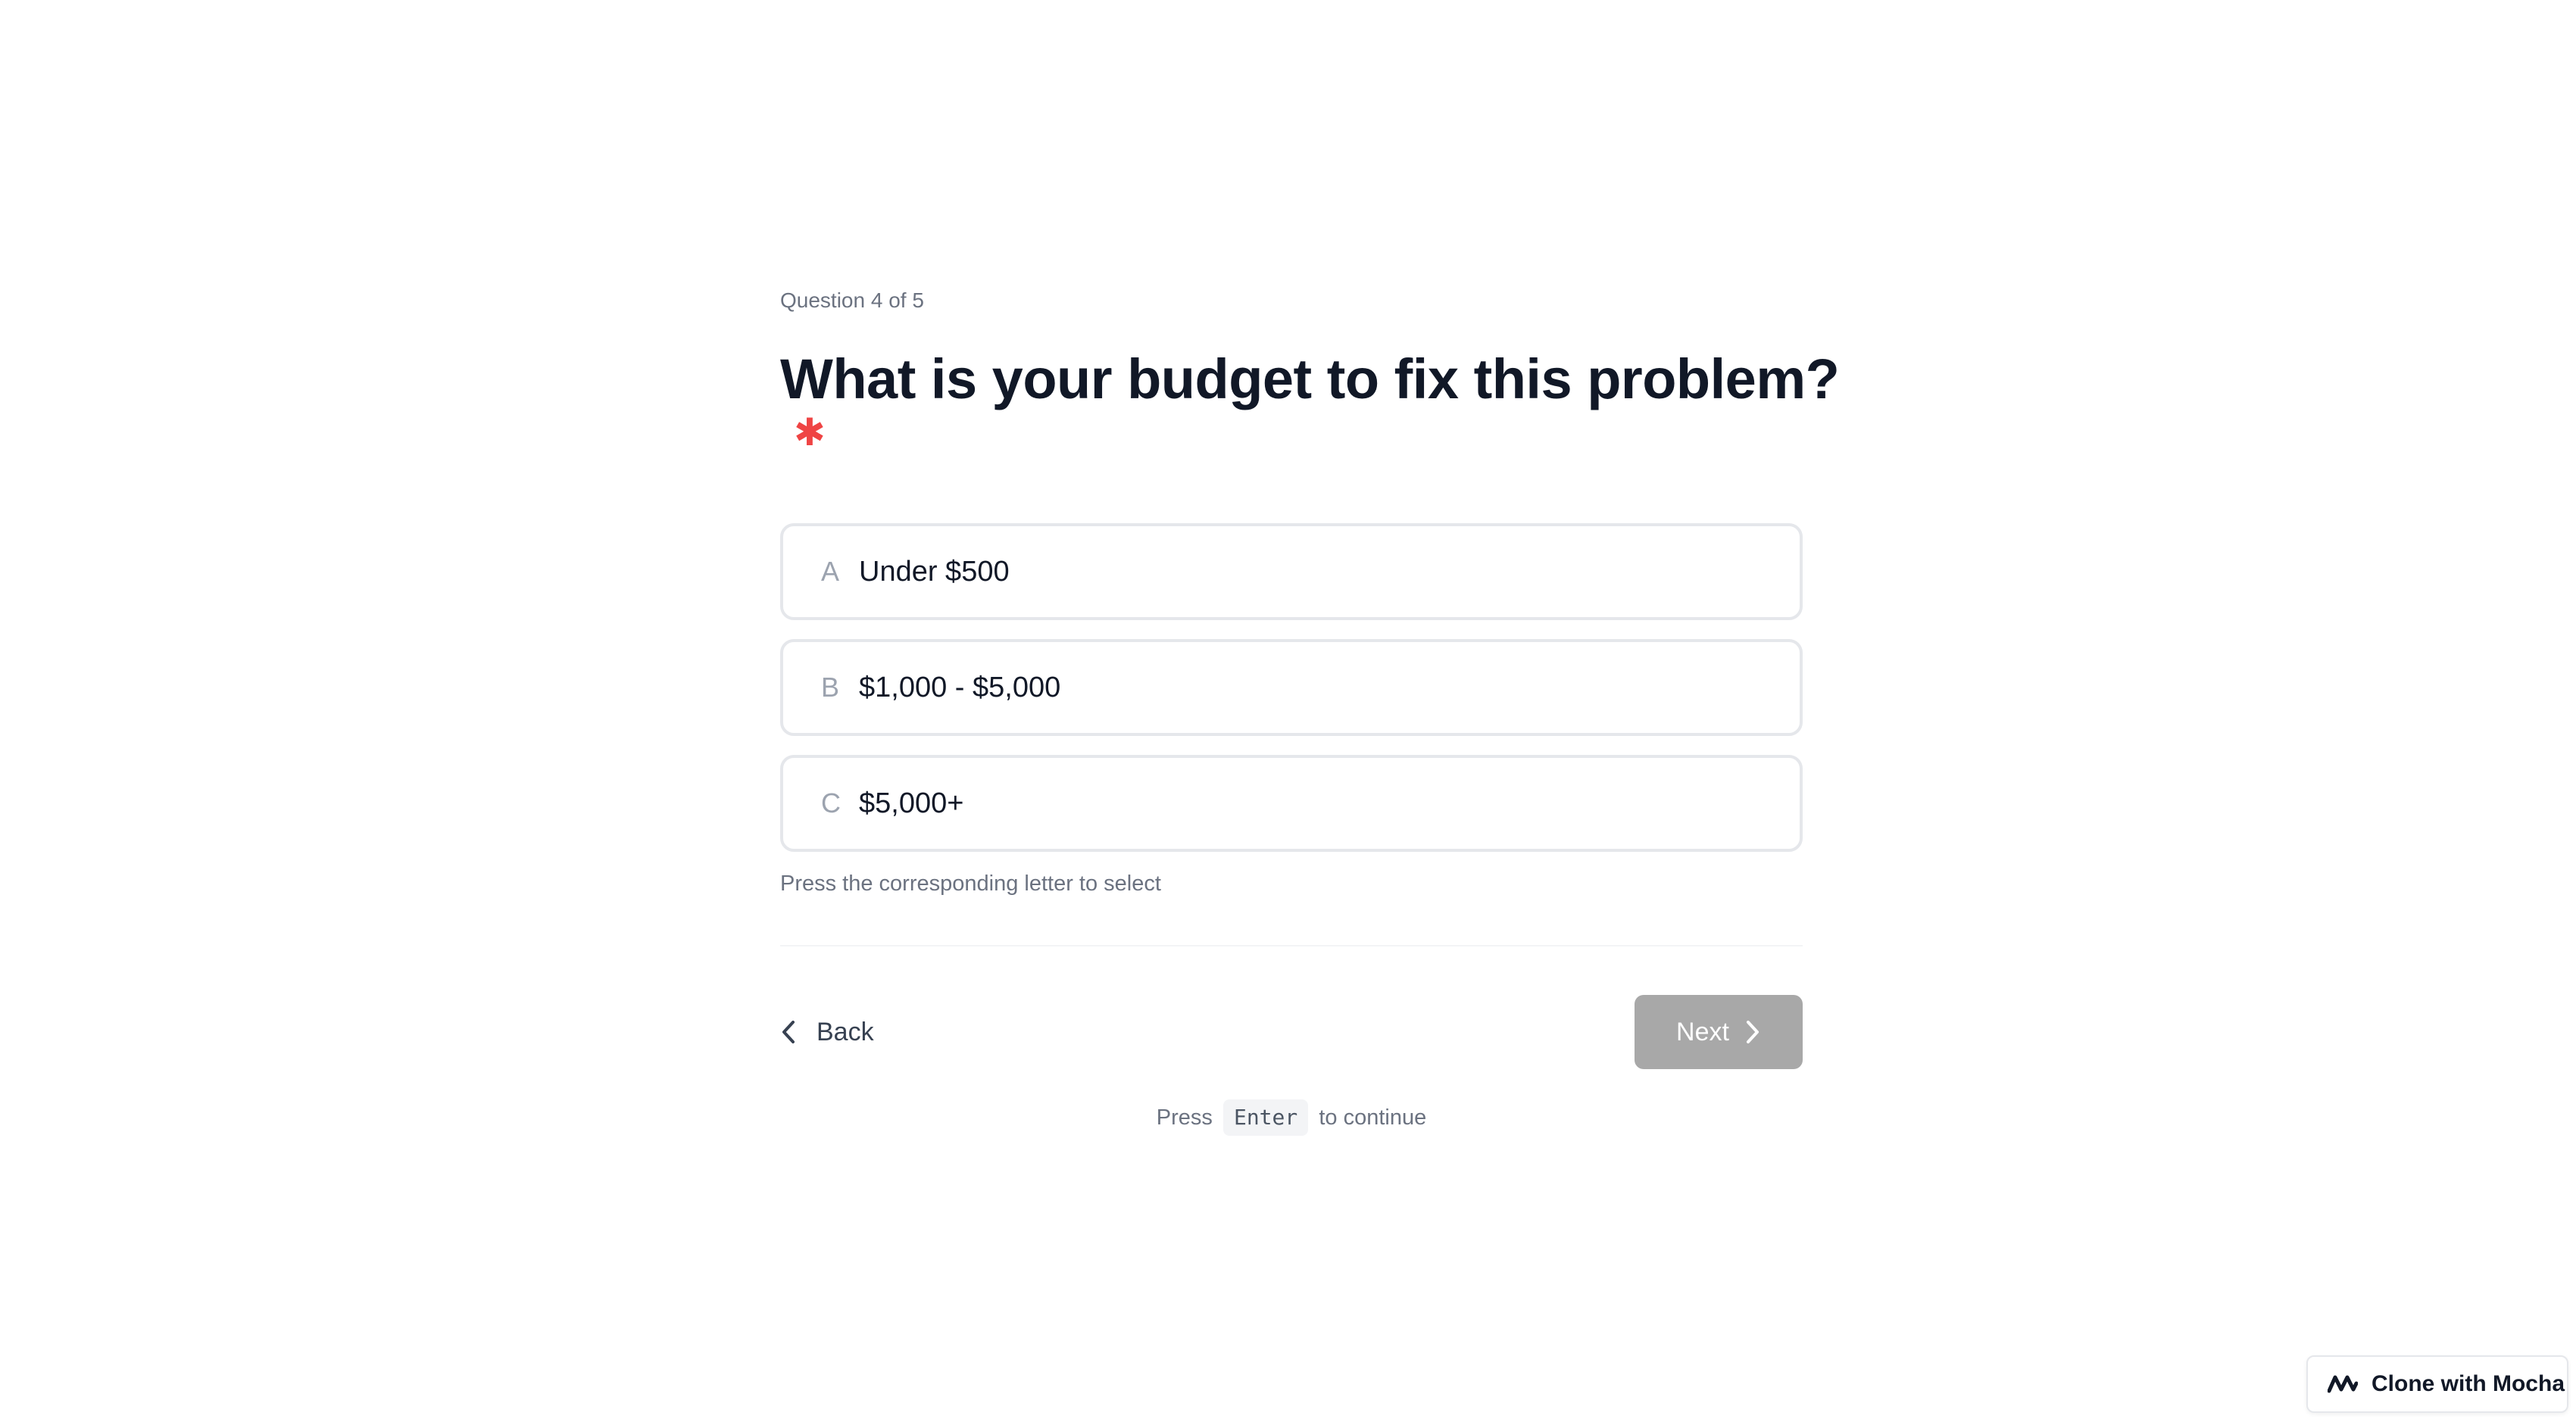  Describe the element at coordinates (1291, 571) in the screenshot. I see `option-a: A Under $500` at that location.